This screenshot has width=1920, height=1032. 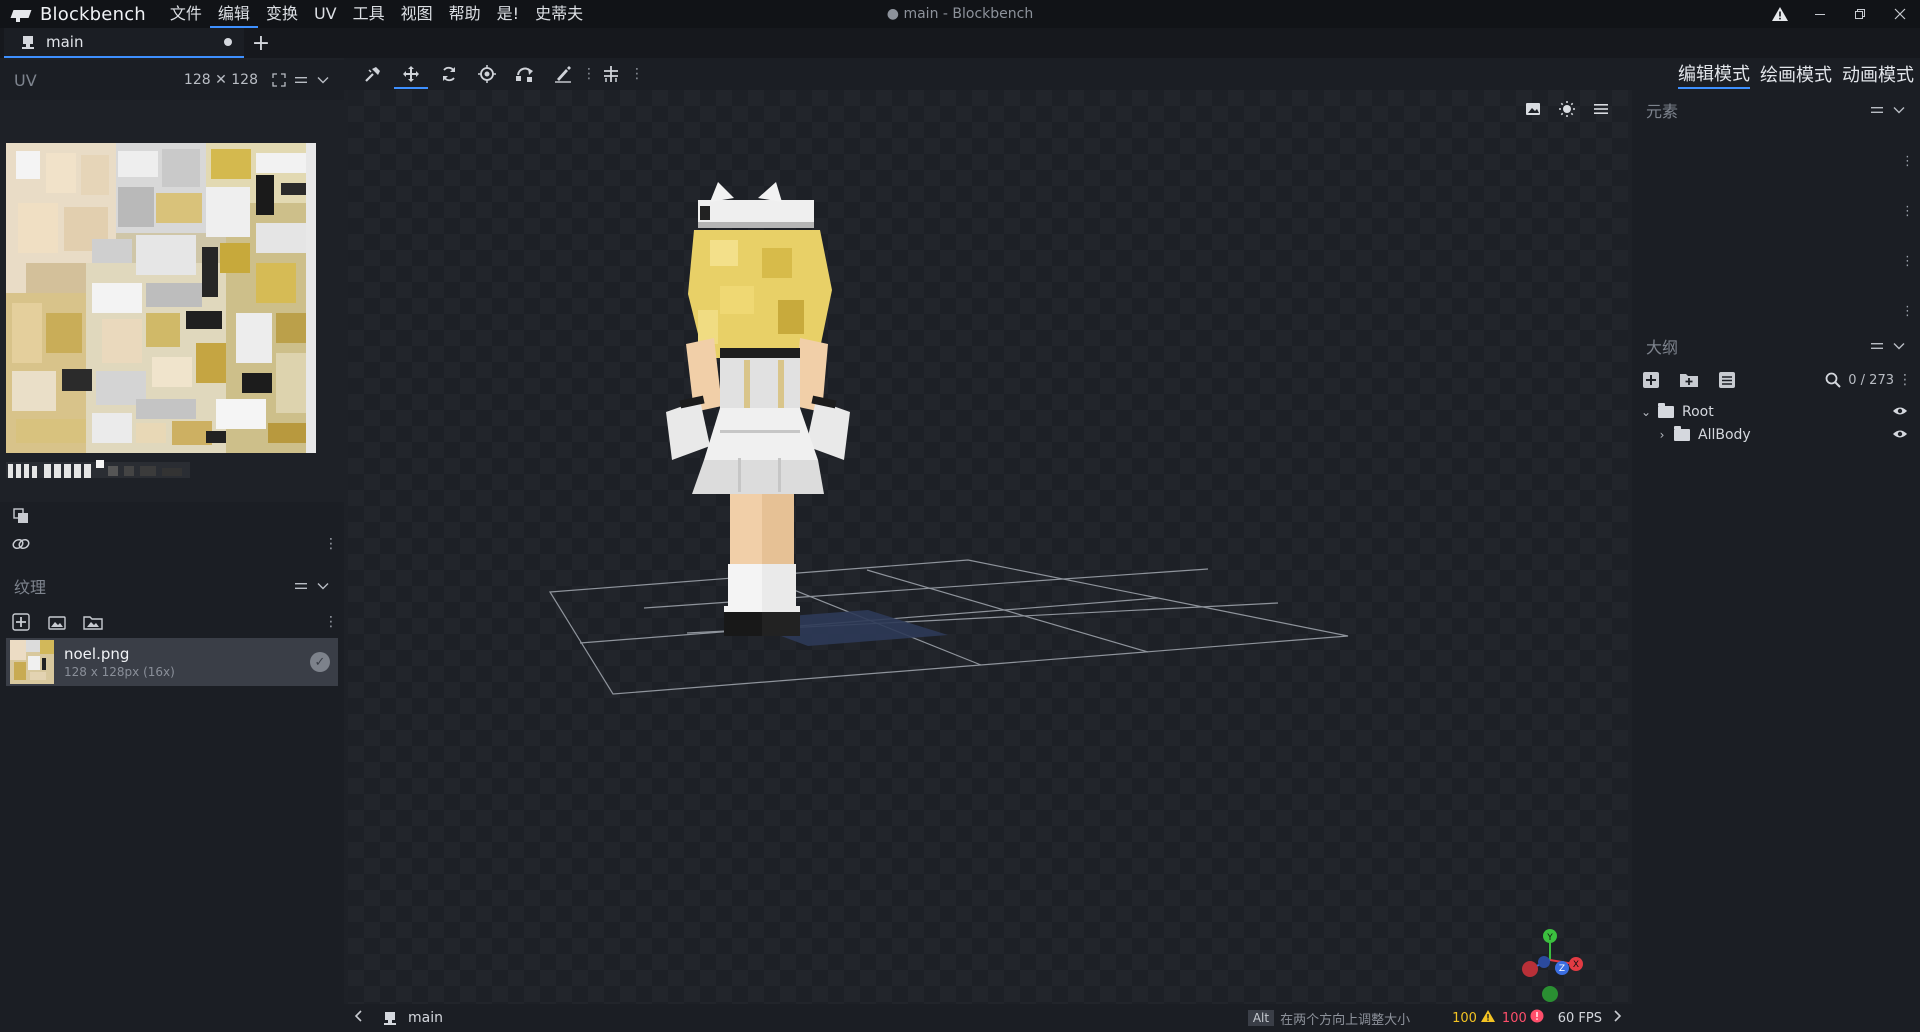 What do you see at coordinates (161, 298) in the screenshot?
I see `uv-texture-map` at bounding box center [161, 298].